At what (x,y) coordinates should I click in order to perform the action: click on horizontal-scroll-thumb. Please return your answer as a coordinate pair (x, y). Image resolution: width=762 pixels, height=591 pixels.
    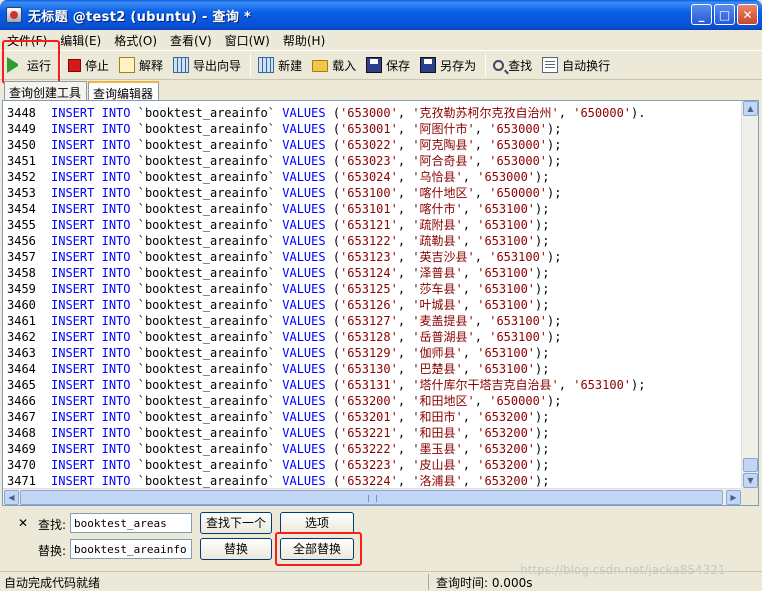
    Looking at the image, I should click on (371, 497).